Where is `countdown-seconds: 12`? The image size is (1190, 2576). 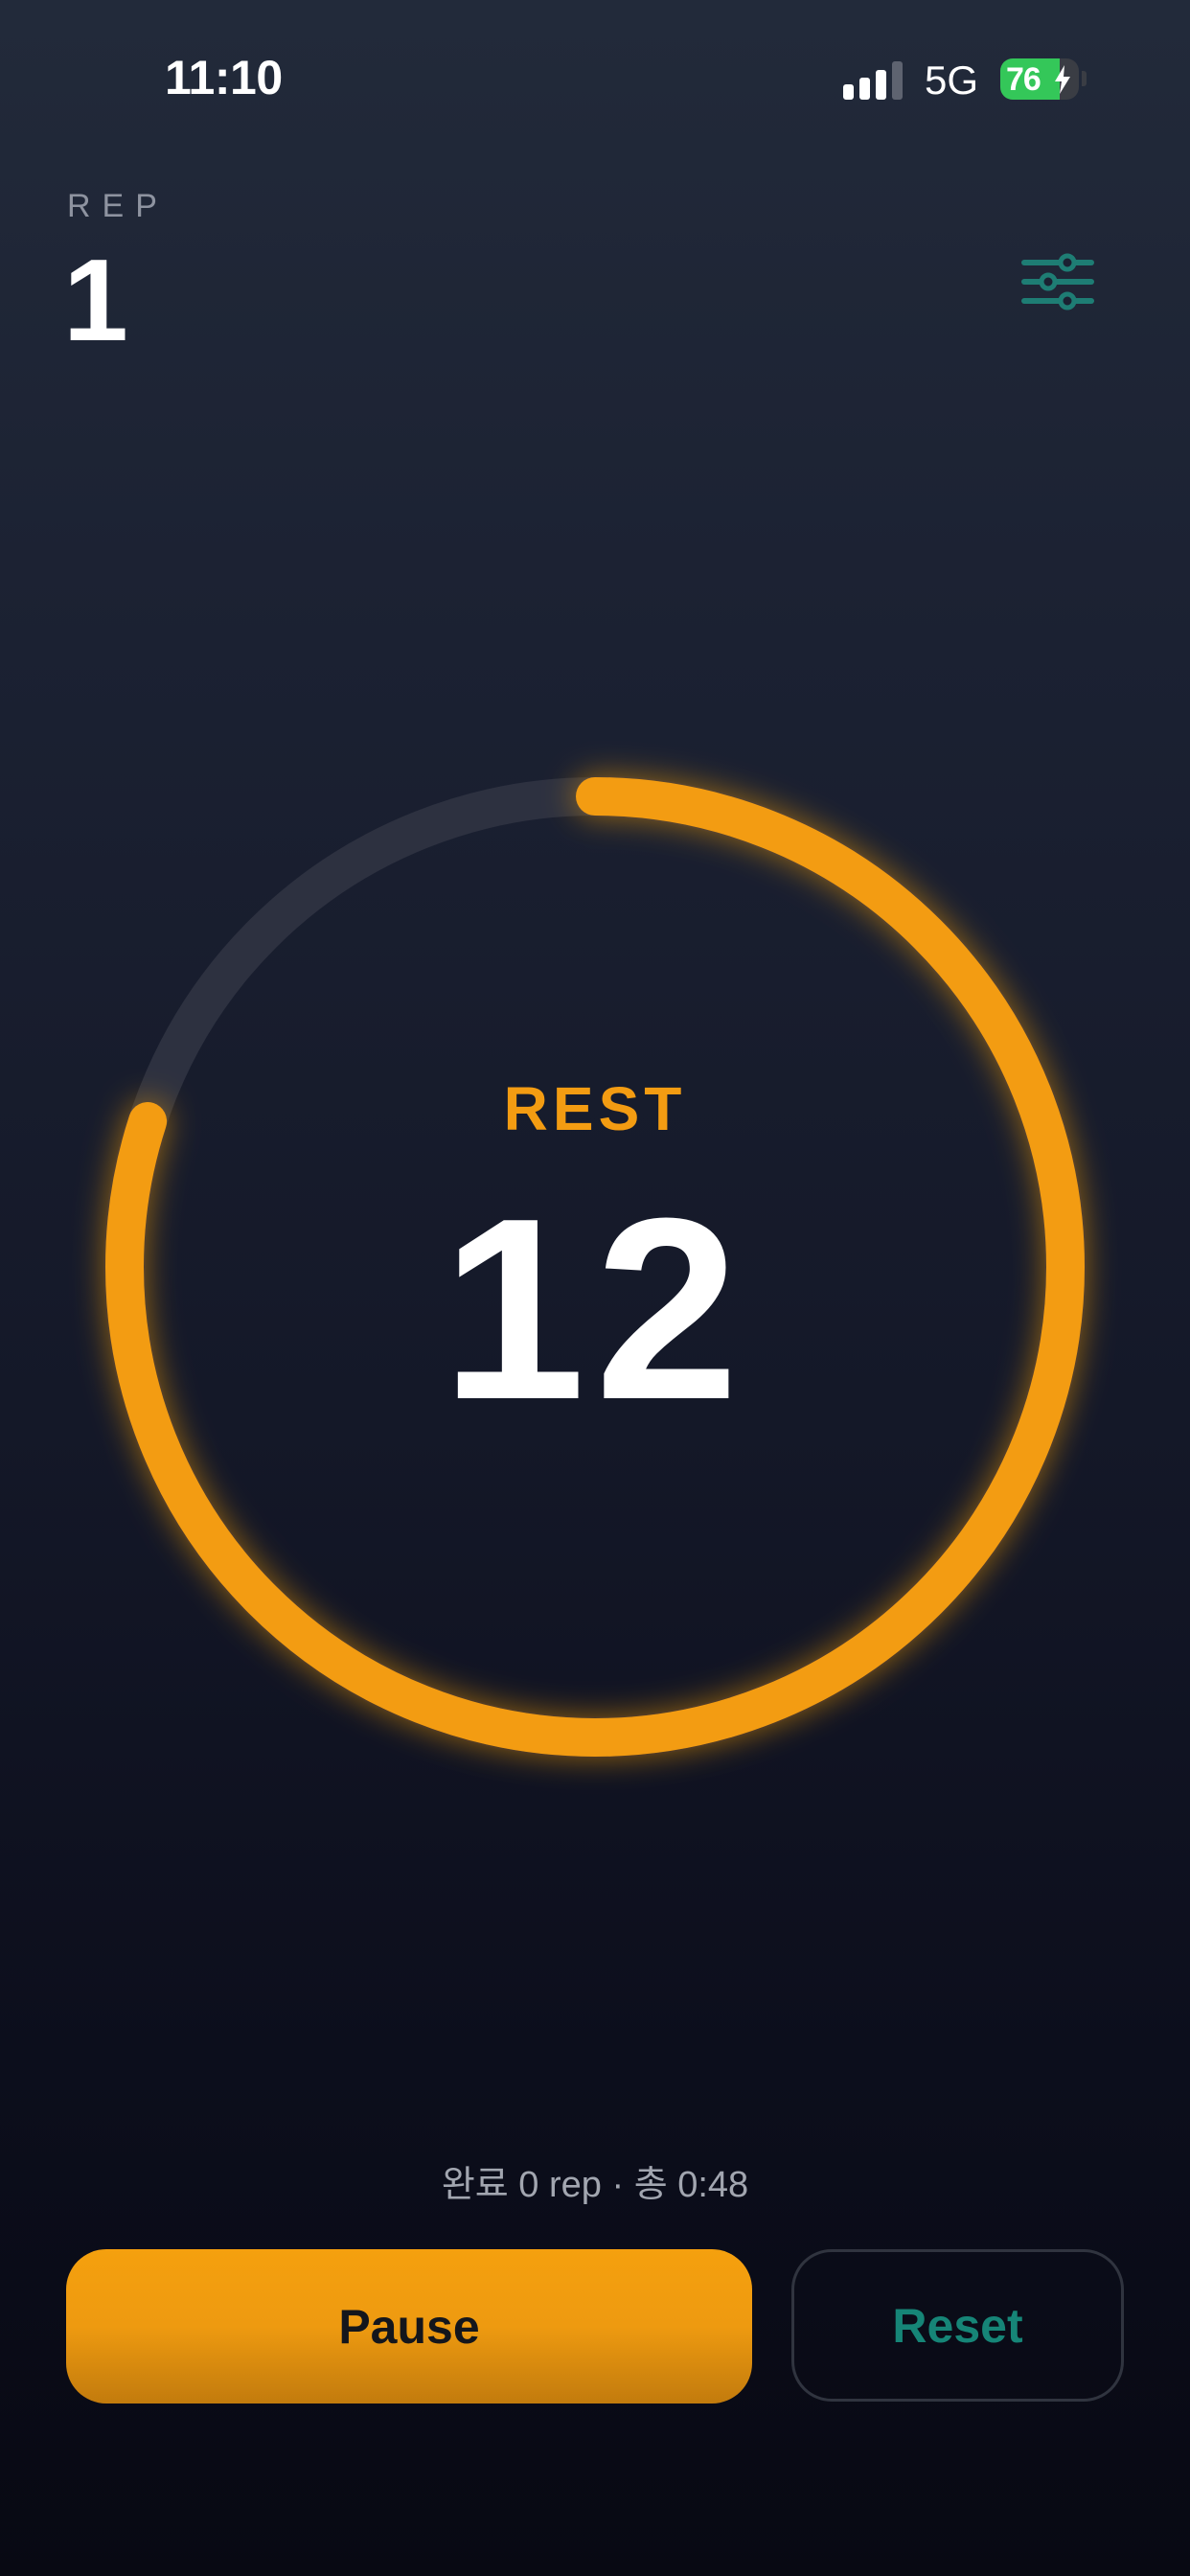
countdown-seconds: 12 is located at coordinates (595, 1309).